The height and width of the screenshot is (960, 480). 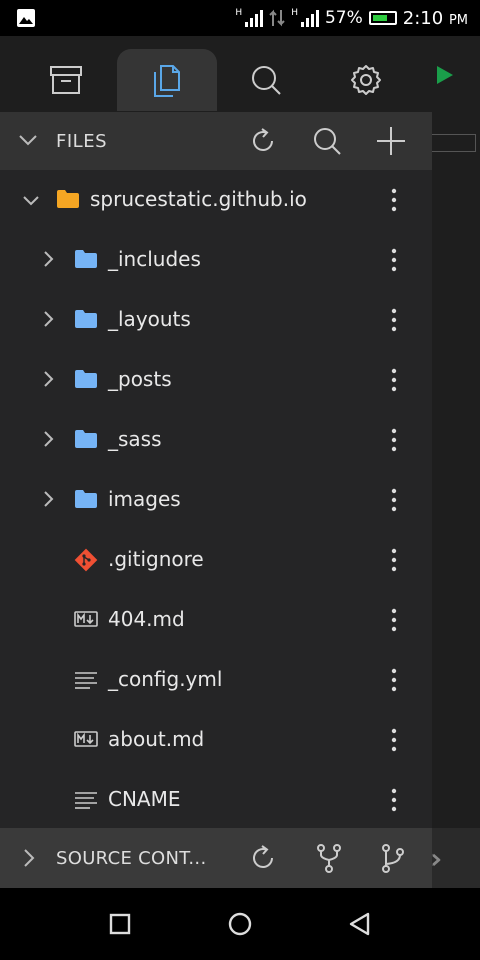 I want to click on tree-root-label: sprucestatic.github.io, so click(x=198, y=199).